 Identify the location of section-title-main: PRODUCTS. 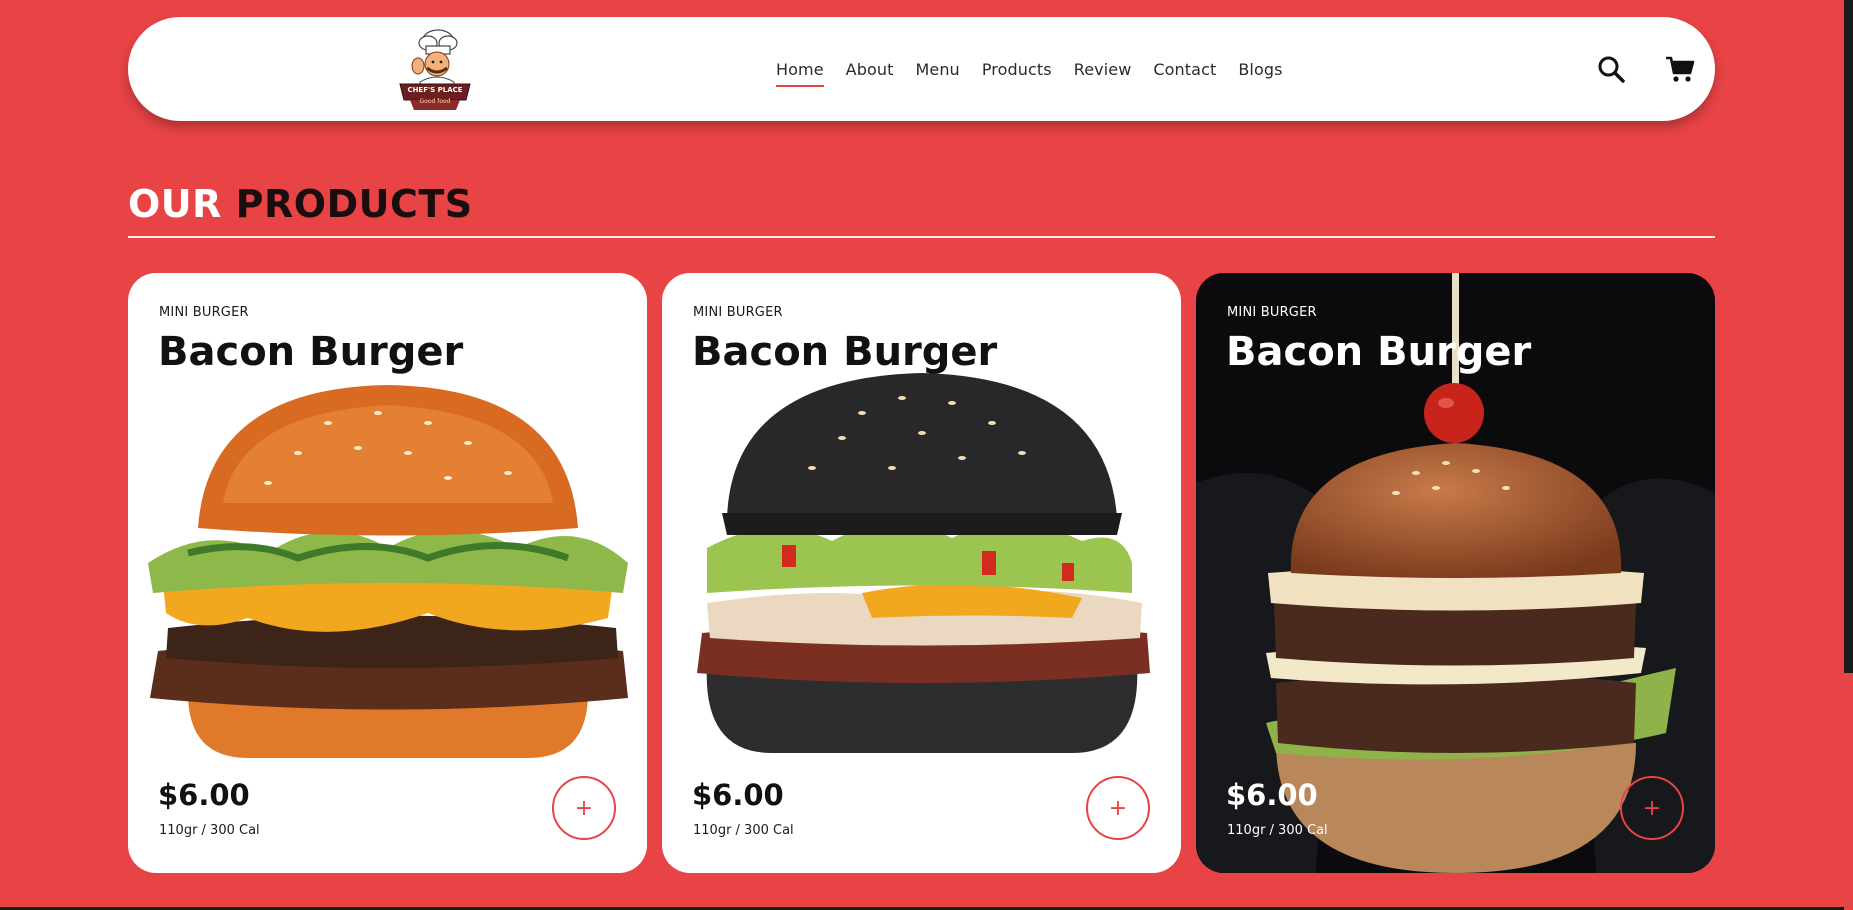
(354, 204).